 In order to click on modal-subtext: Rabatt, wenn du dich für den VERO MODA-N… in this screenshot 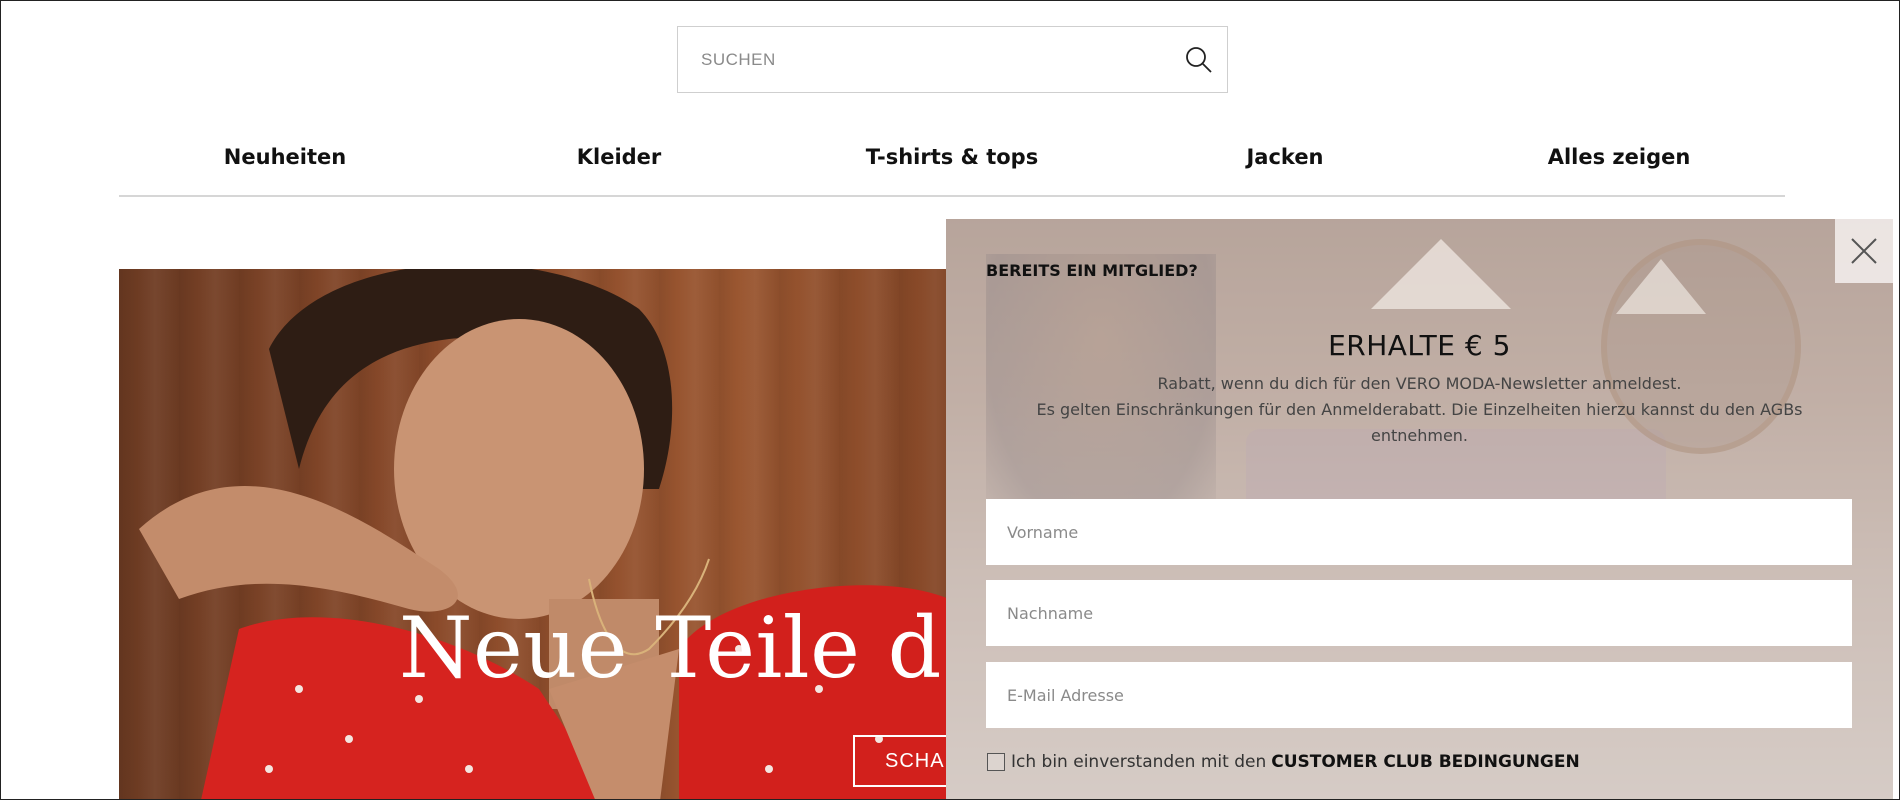, I will do `click(1419, 410)`.